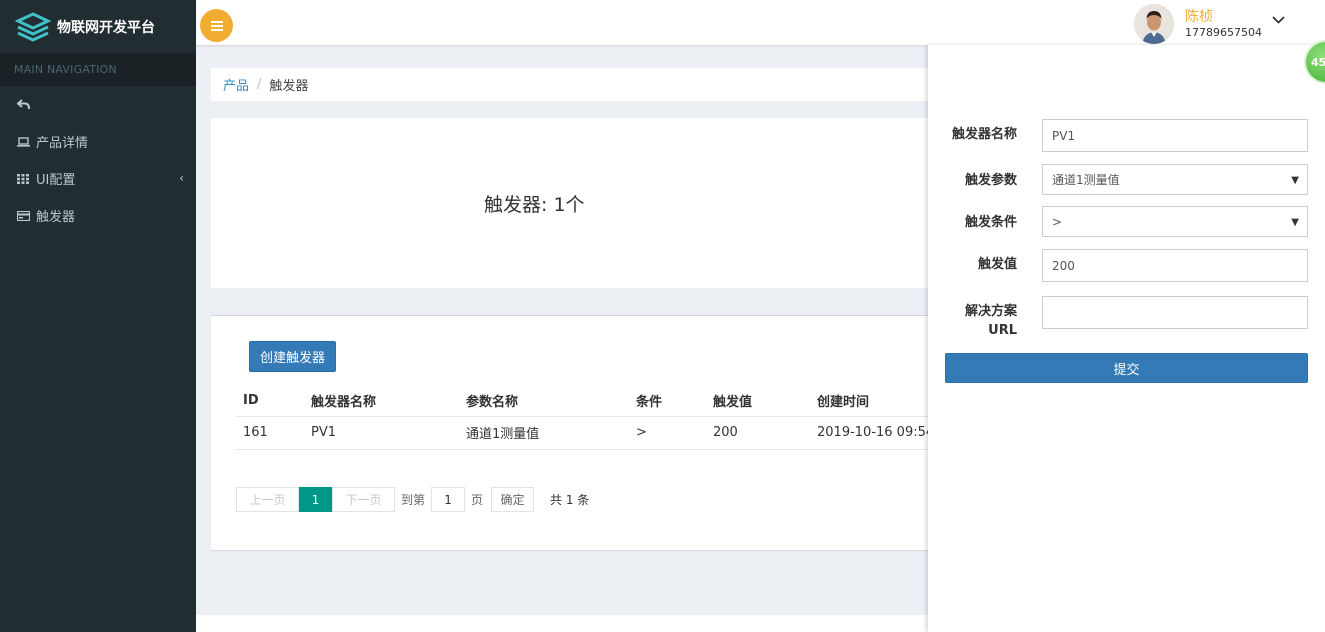  Describe the element at coordinates (289, 86) in the screenshot. I see `breadcrumb-current: 触发器` at that location.